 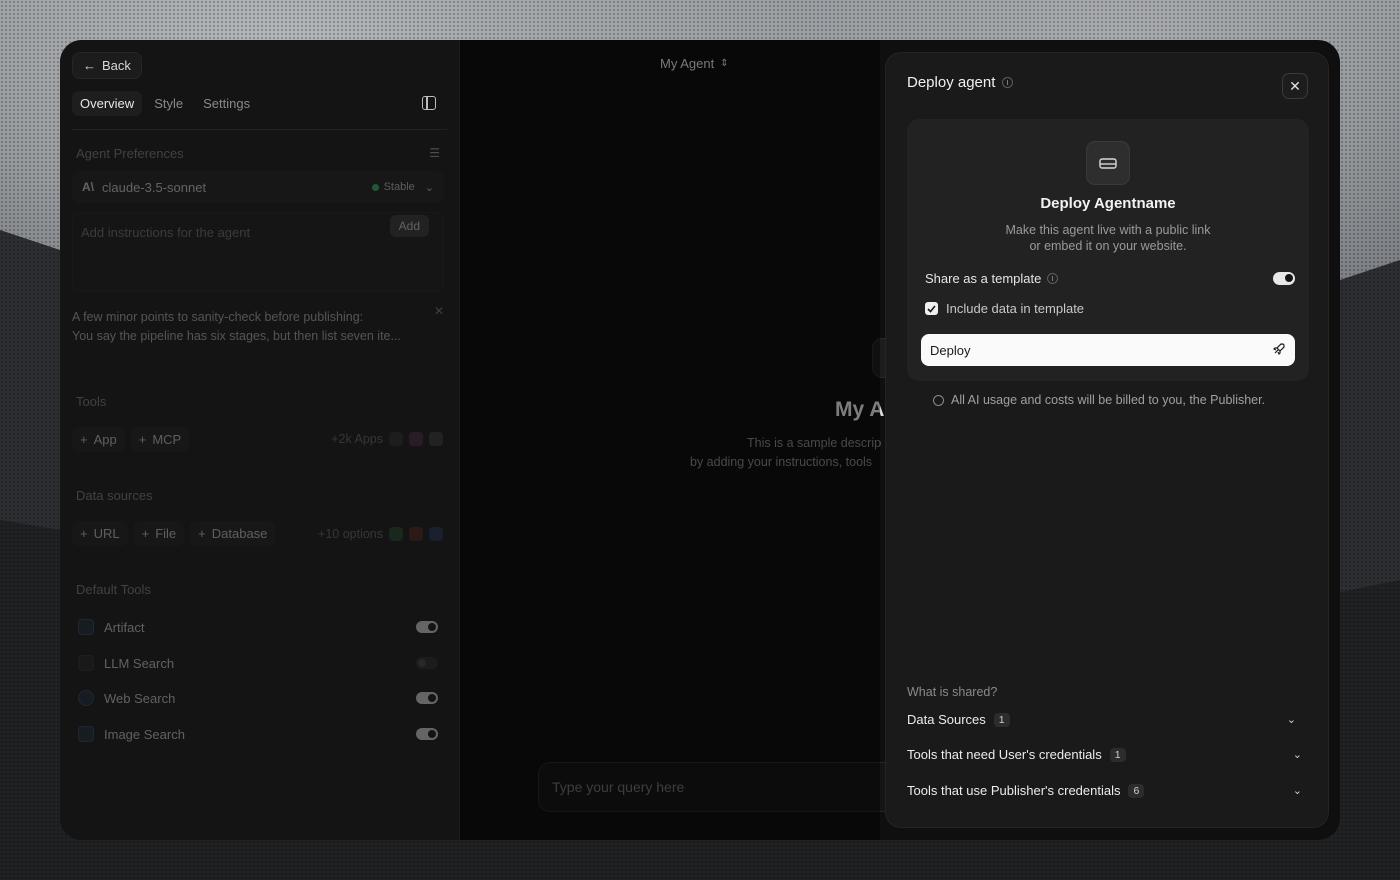 What do you see at coordinates (166, 232) in the screenshot?
I see `instructions-placeholder: Add instructions for the agent` at bounding box center [166, 232].